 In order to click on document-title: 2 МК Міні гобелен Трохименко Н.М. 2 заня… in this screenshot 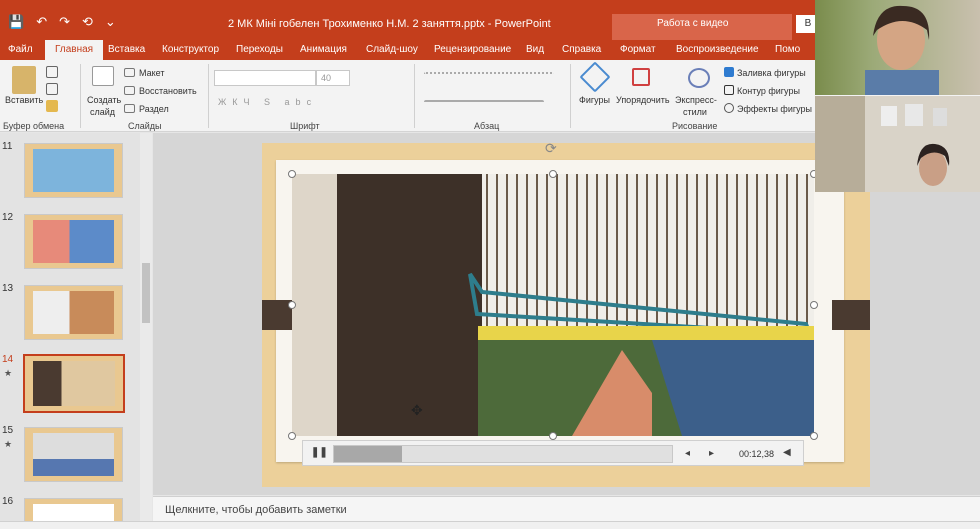, I will do `click(389, 24)`.